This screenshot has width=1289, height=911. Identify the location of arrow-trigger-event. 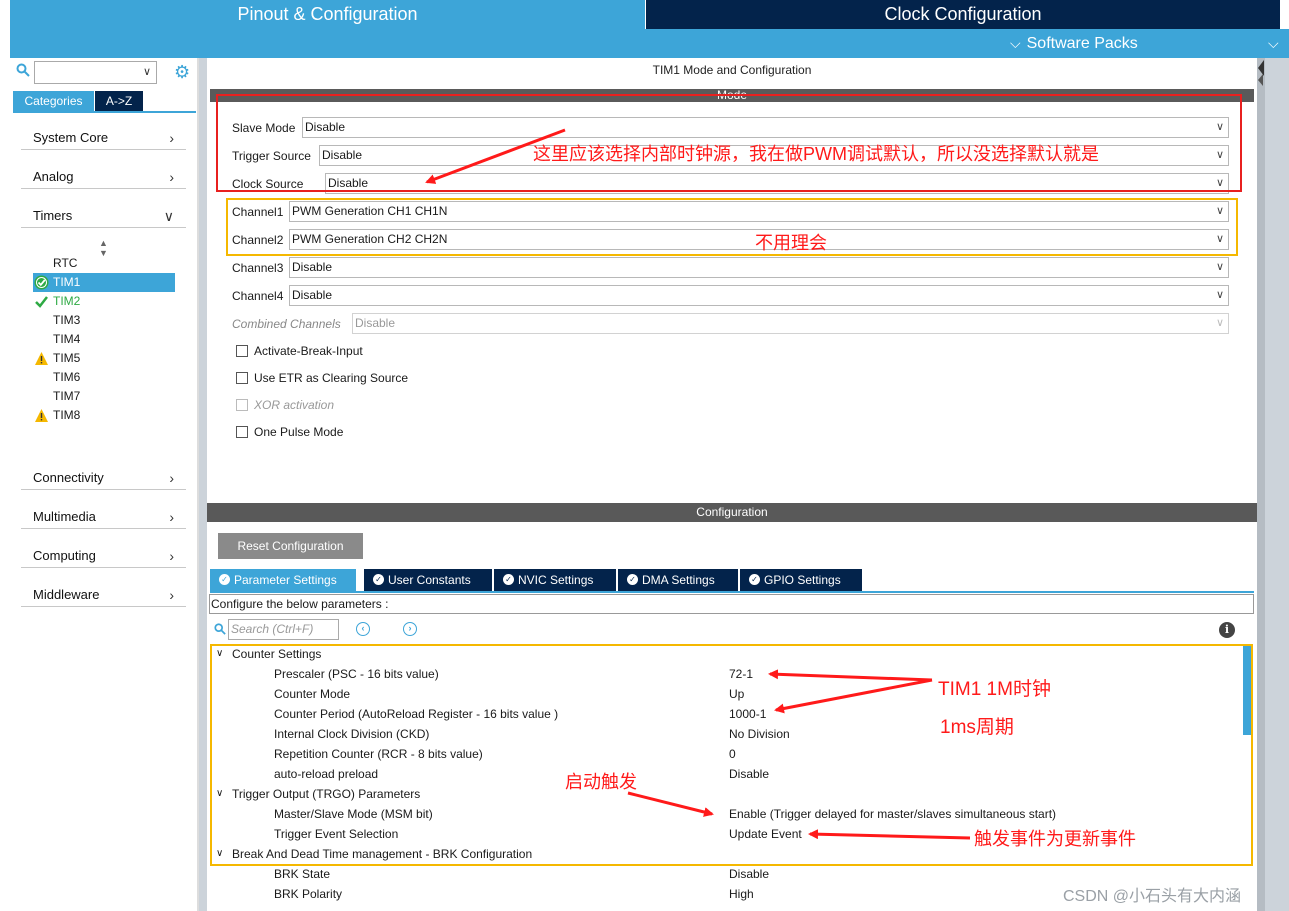
(889, 834).